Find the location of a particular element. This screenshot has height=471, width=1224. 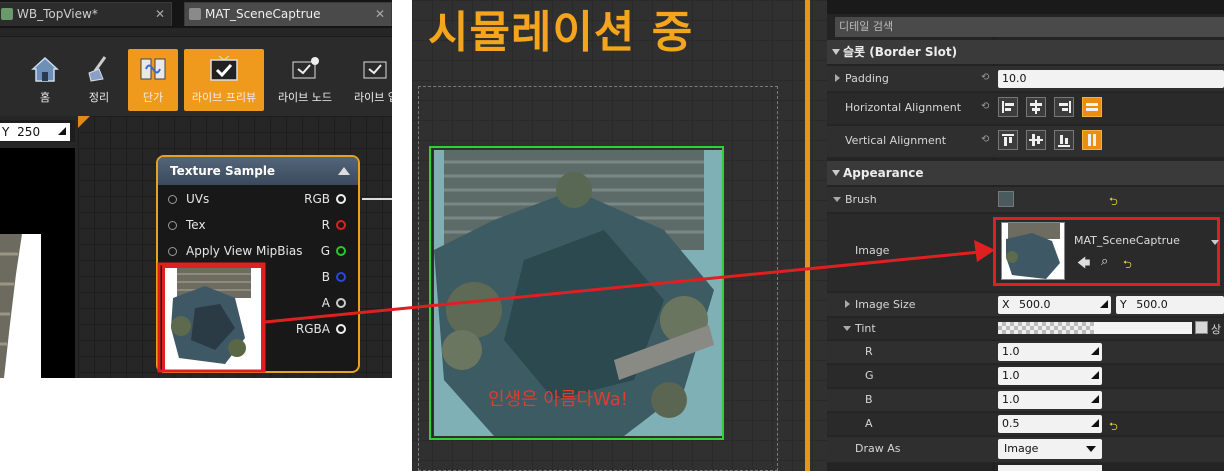

live-nodes-button: 라이브 노드 is located at coordinates (305, 80).